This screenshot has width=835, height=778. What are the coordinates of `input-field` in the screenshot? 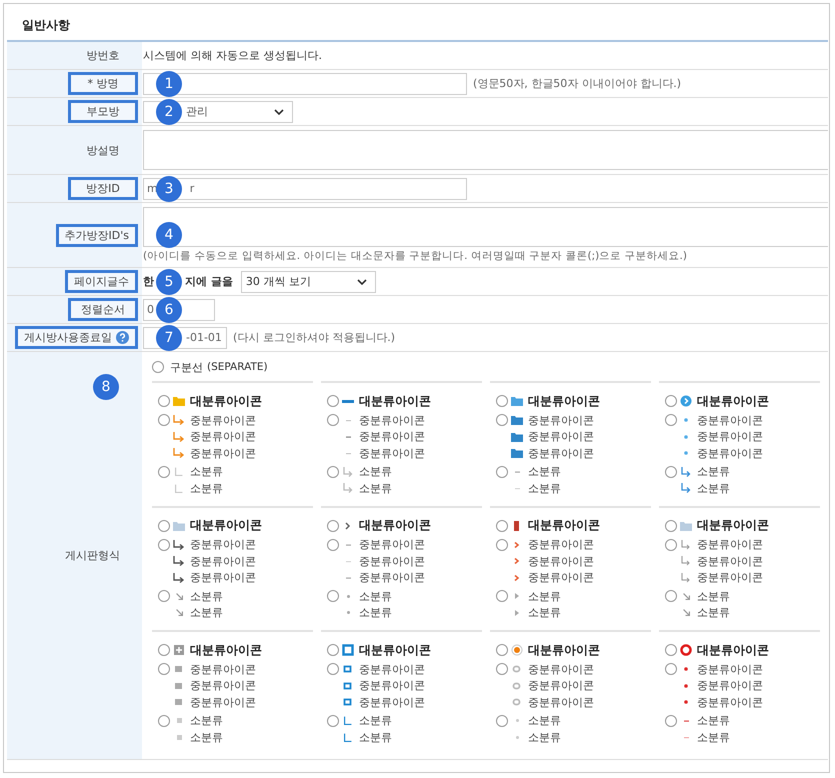 It's located at (305, 83).